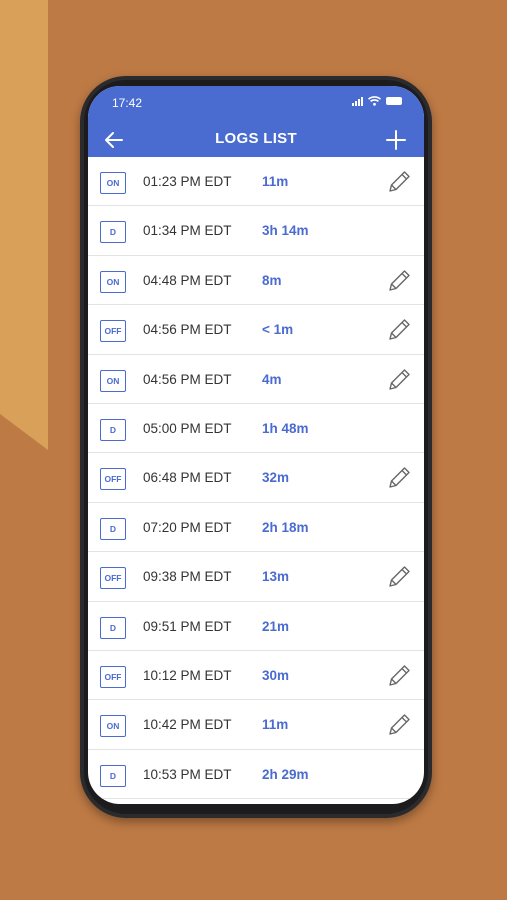 This screenshot has height=900, width=507. What do you see at coordinates (187, 527) in the screenshot?
I see `log-time: 07:20 PM EDT` at bounding box center [187, 527].